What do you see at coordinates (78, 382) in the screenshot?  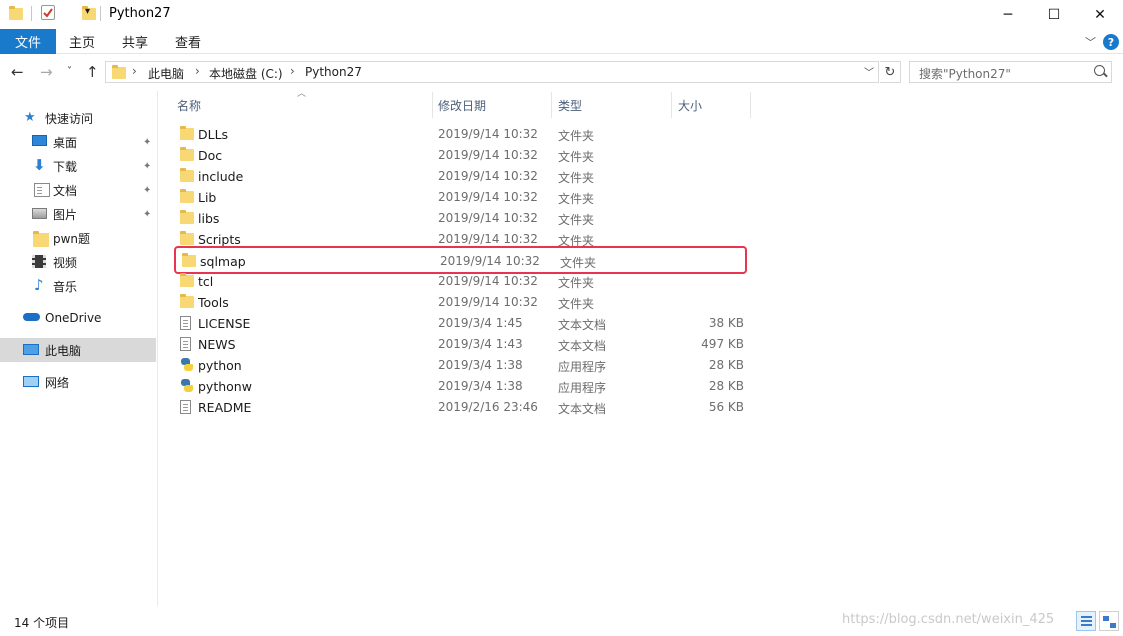 I see `sidebar-item-network: 网络` at bounding box center [78, 382].